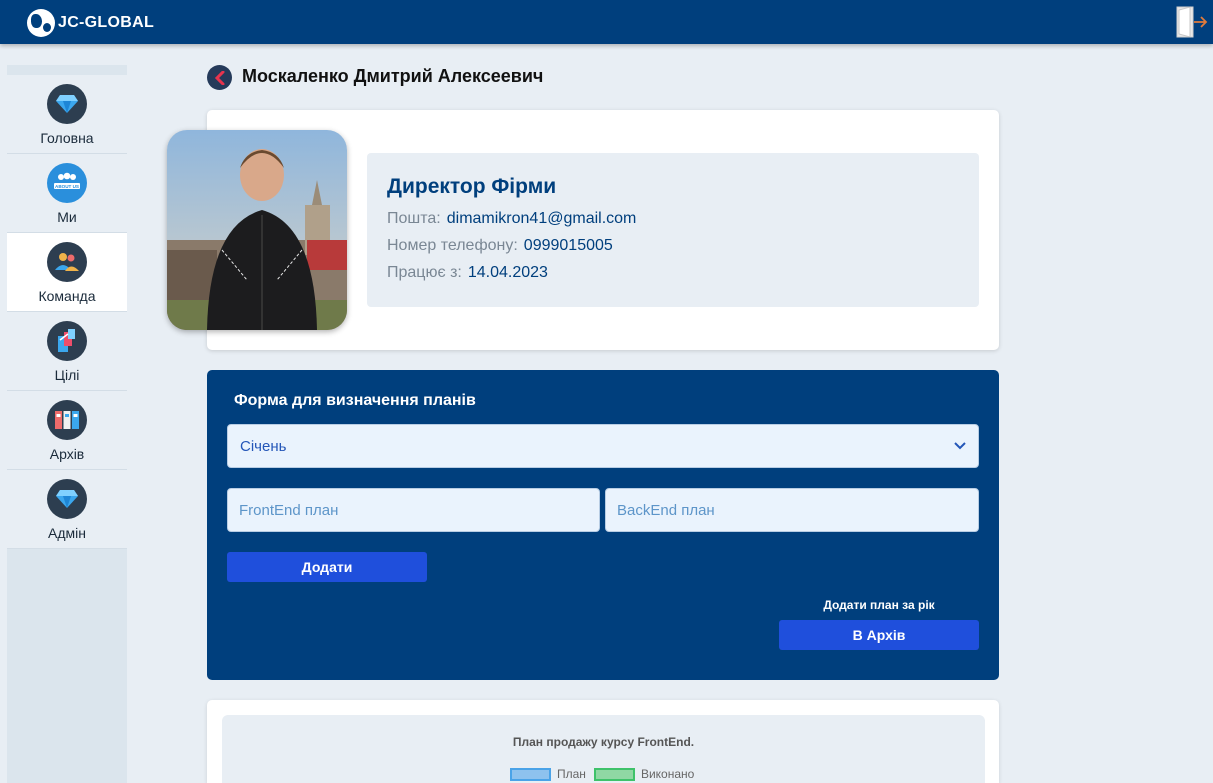  Describe the element at coordinates (792, 510) in the screenshot. I see `backend-plan-input` at that location.